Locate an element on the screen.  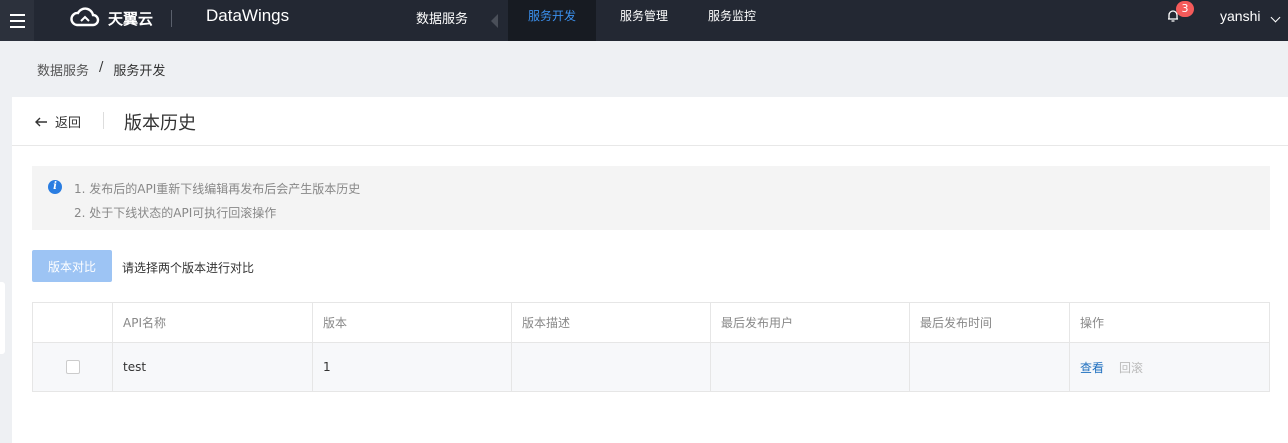
arrow-left-icon is located at coordinates (41, 121).